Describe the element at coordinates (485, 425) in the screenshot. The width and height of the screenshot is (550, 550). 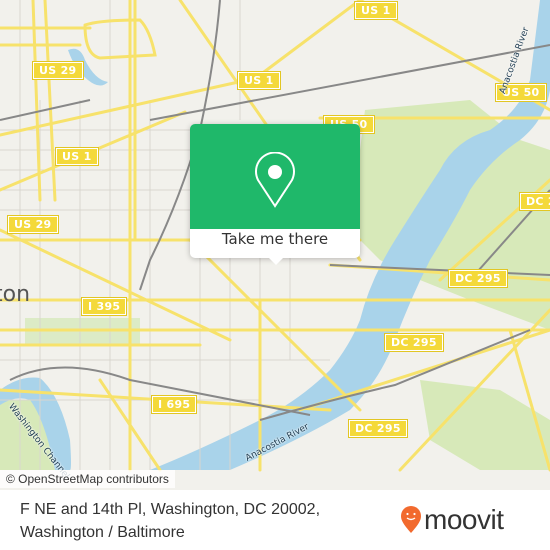
I see `park-area` at that location.